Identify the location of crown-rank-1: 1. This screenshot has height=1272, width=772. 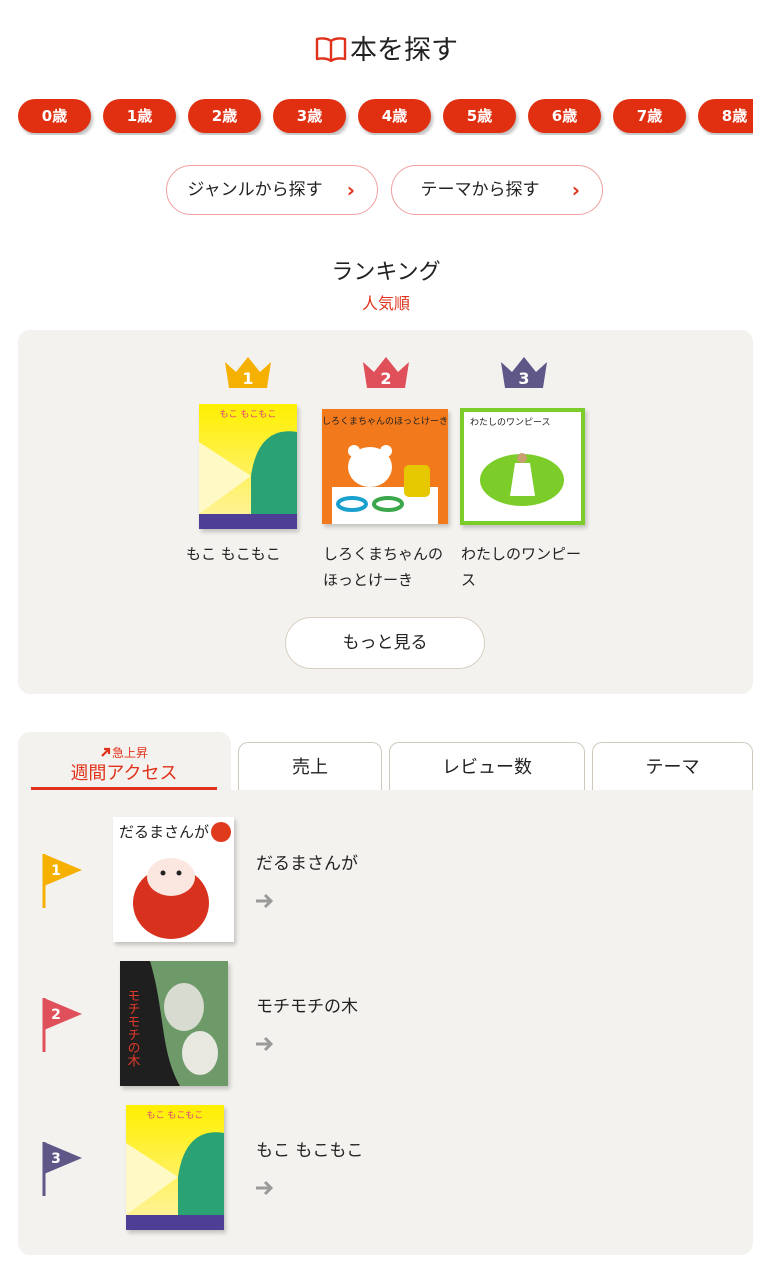
(247, 378).